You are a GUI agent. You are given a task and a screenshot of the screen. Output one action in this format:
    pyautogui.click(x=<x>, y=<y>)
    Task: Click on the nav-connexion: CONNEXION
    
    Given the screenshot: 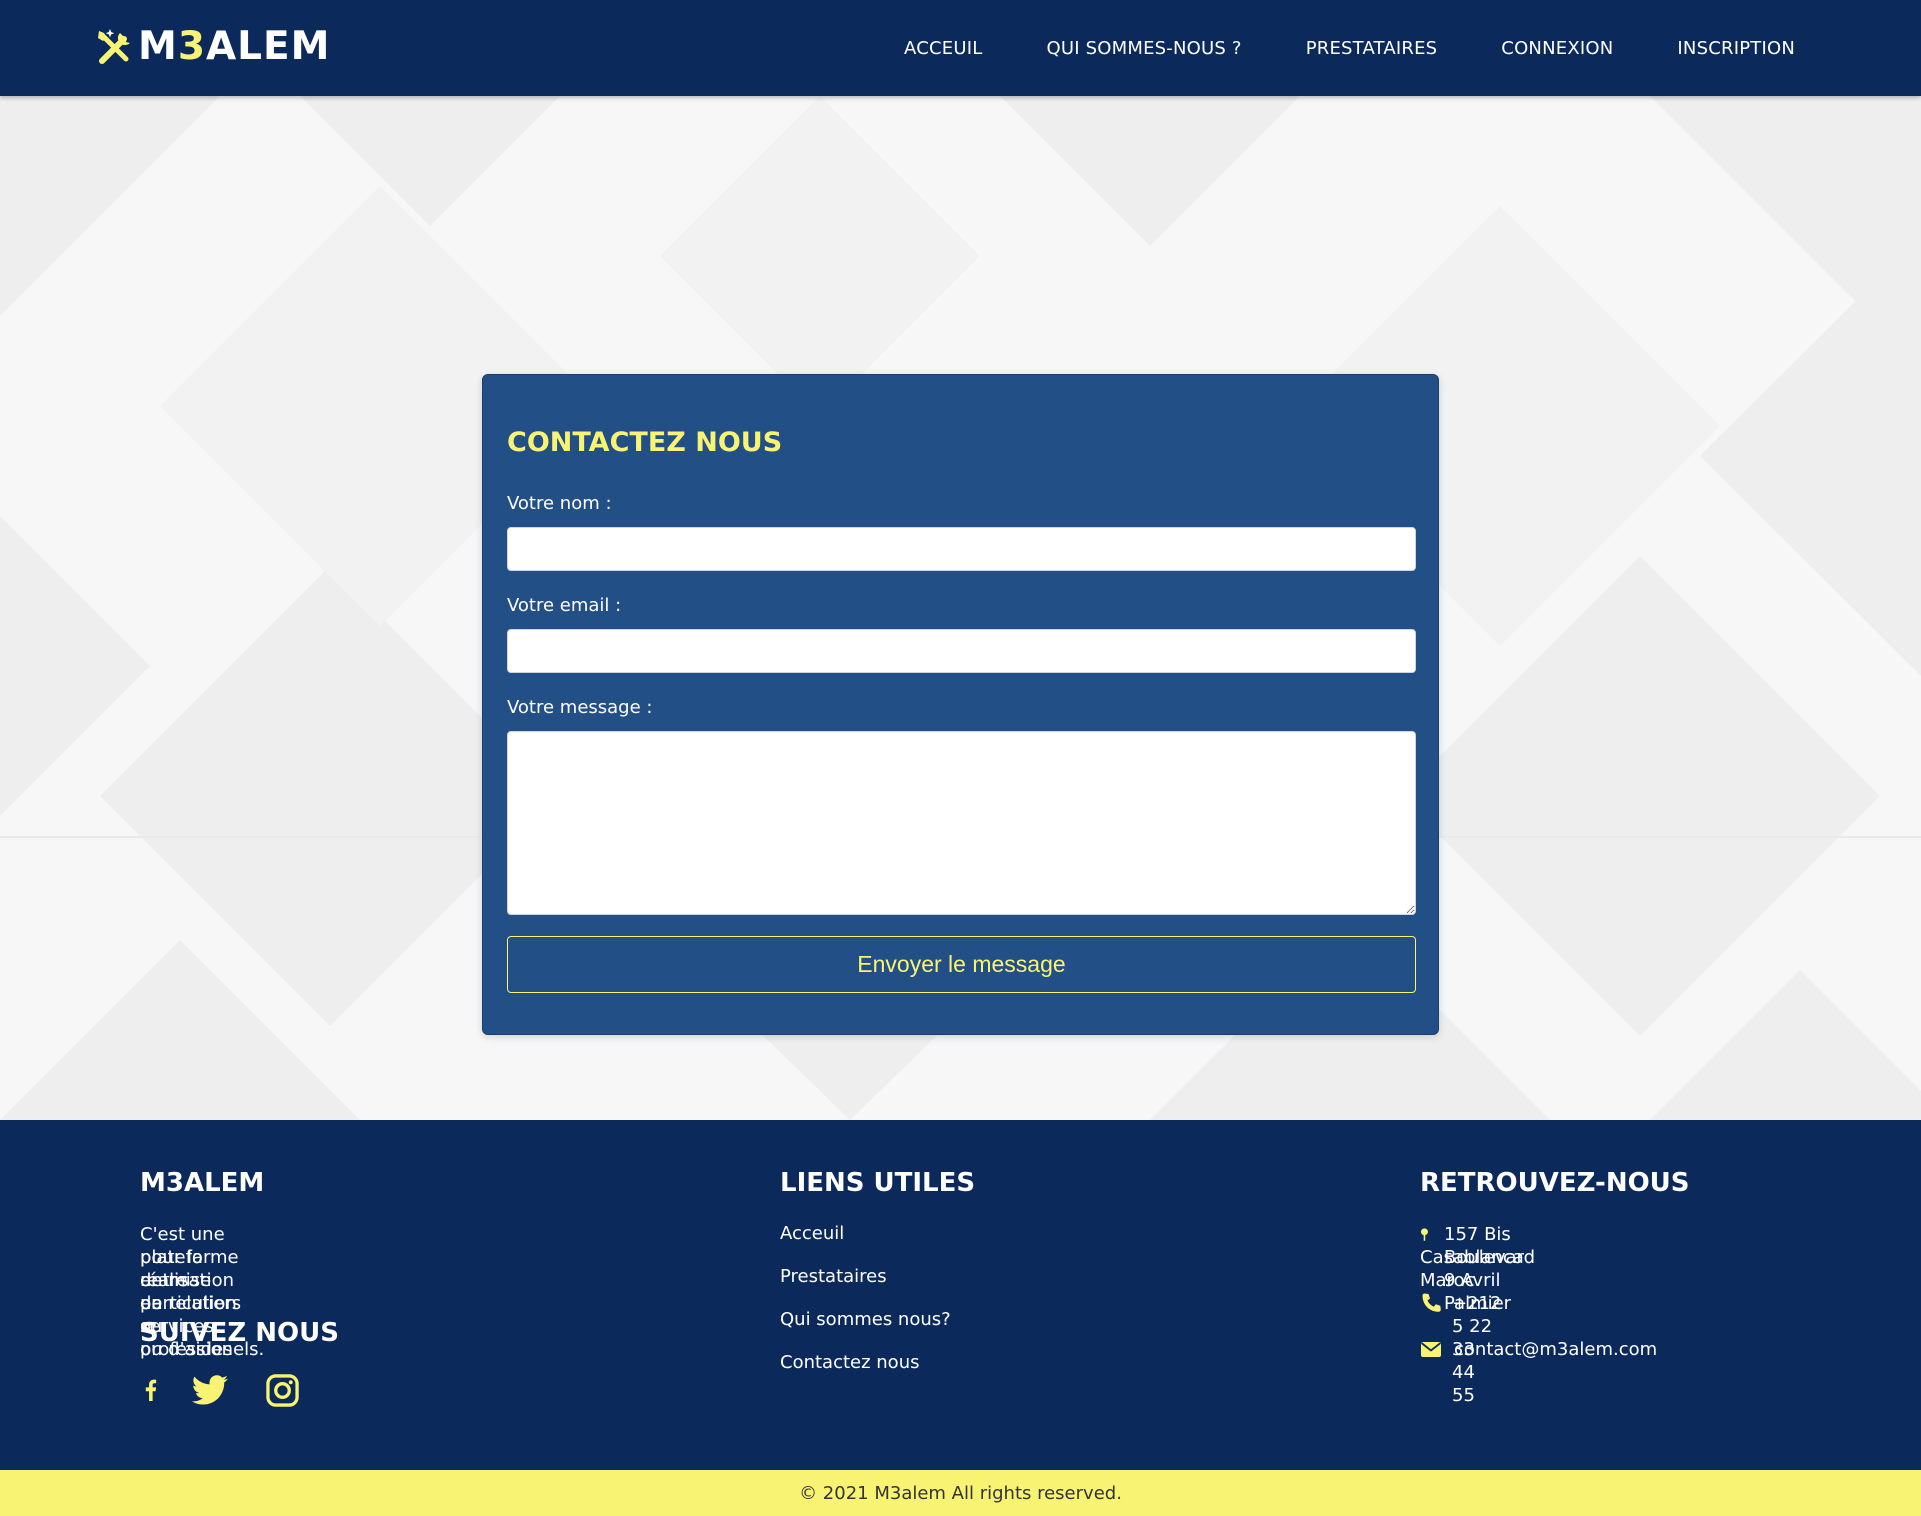 What is the action you would take?
    pyautogui.click(x=1557, y=48)
    